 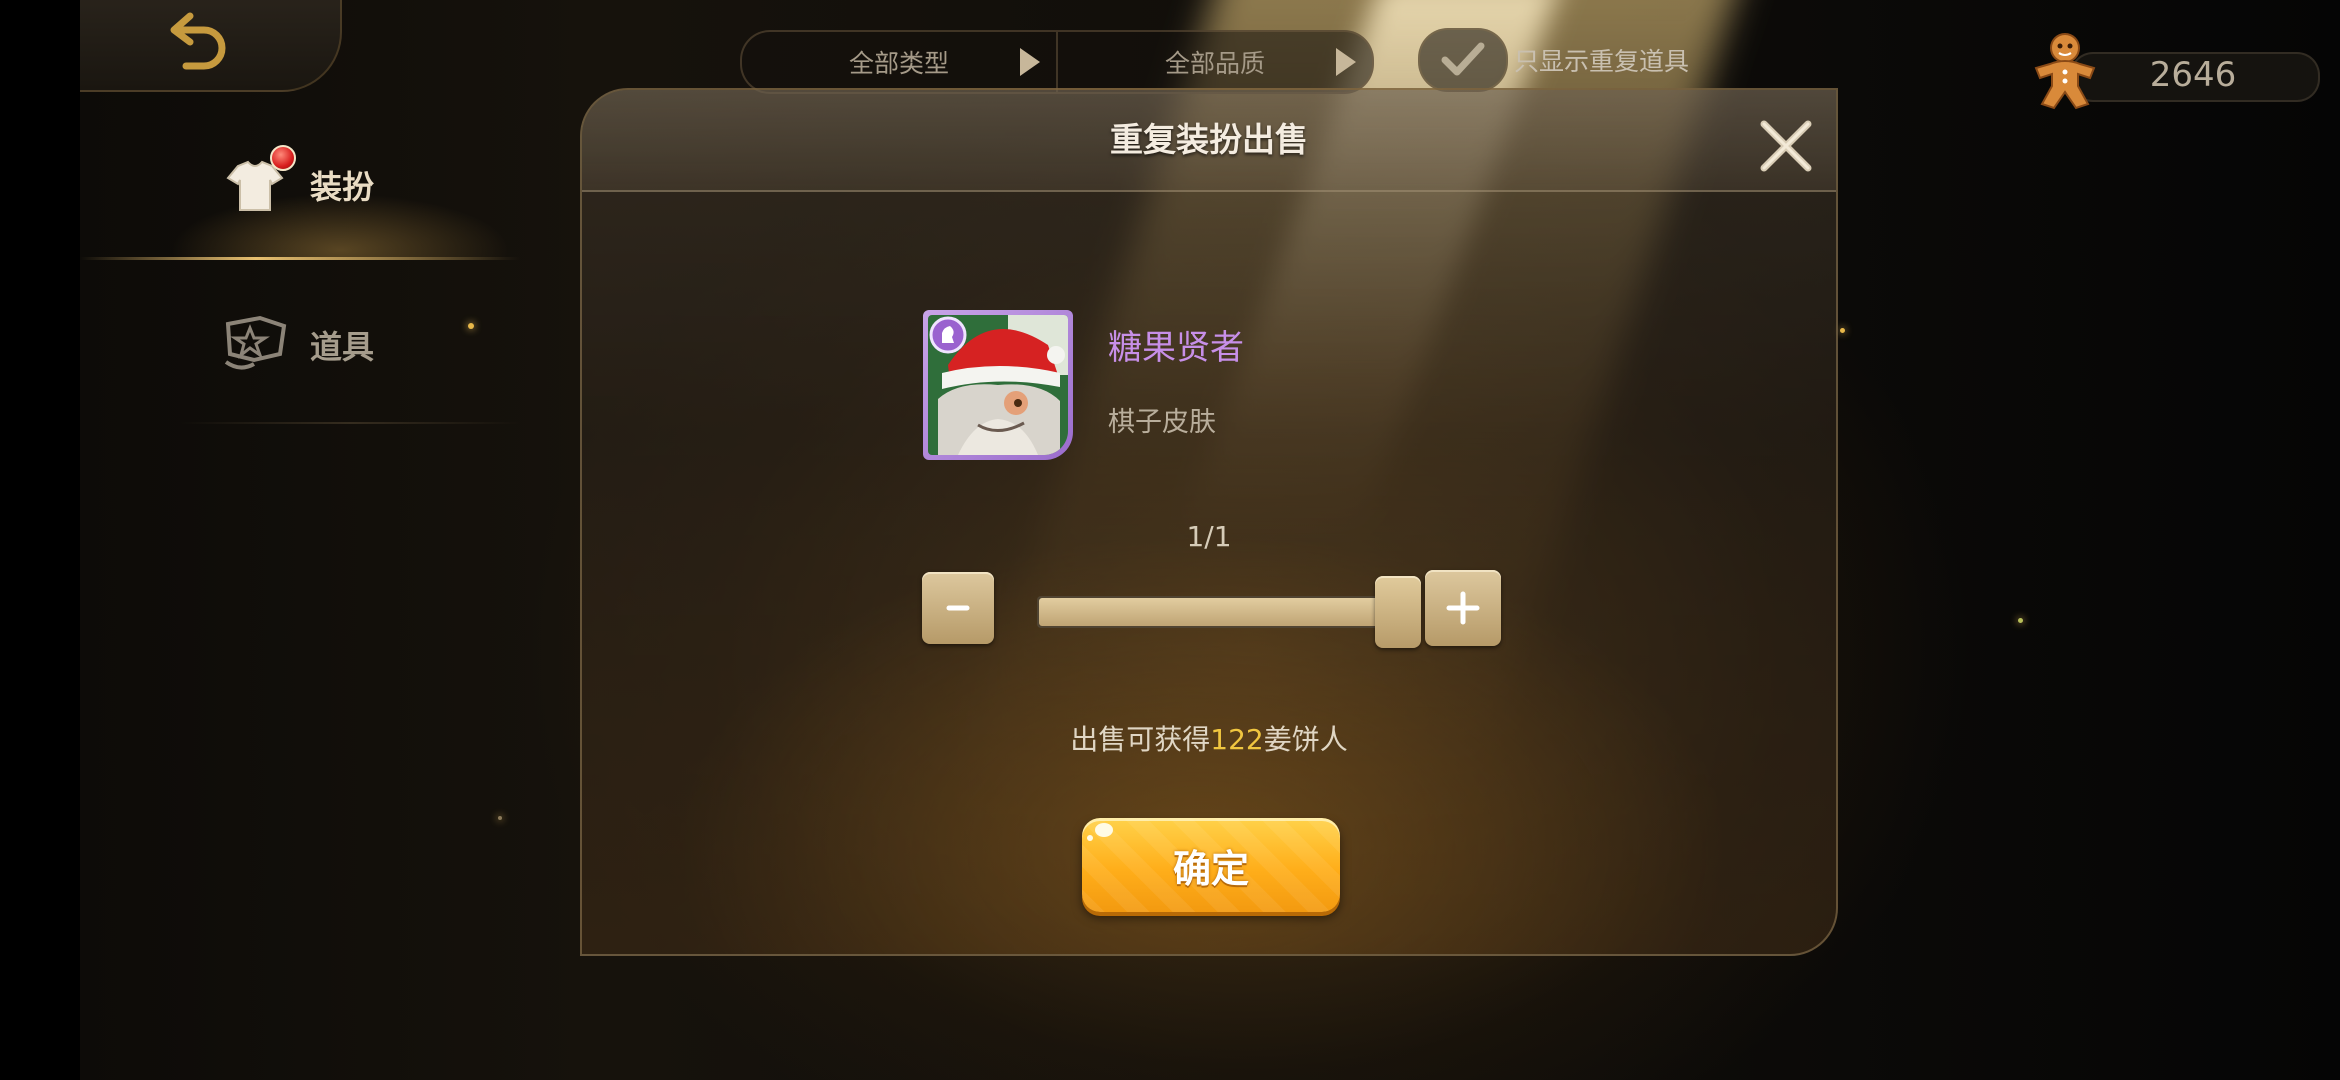 I want to click on close-button, so click(x=1786, y=146).